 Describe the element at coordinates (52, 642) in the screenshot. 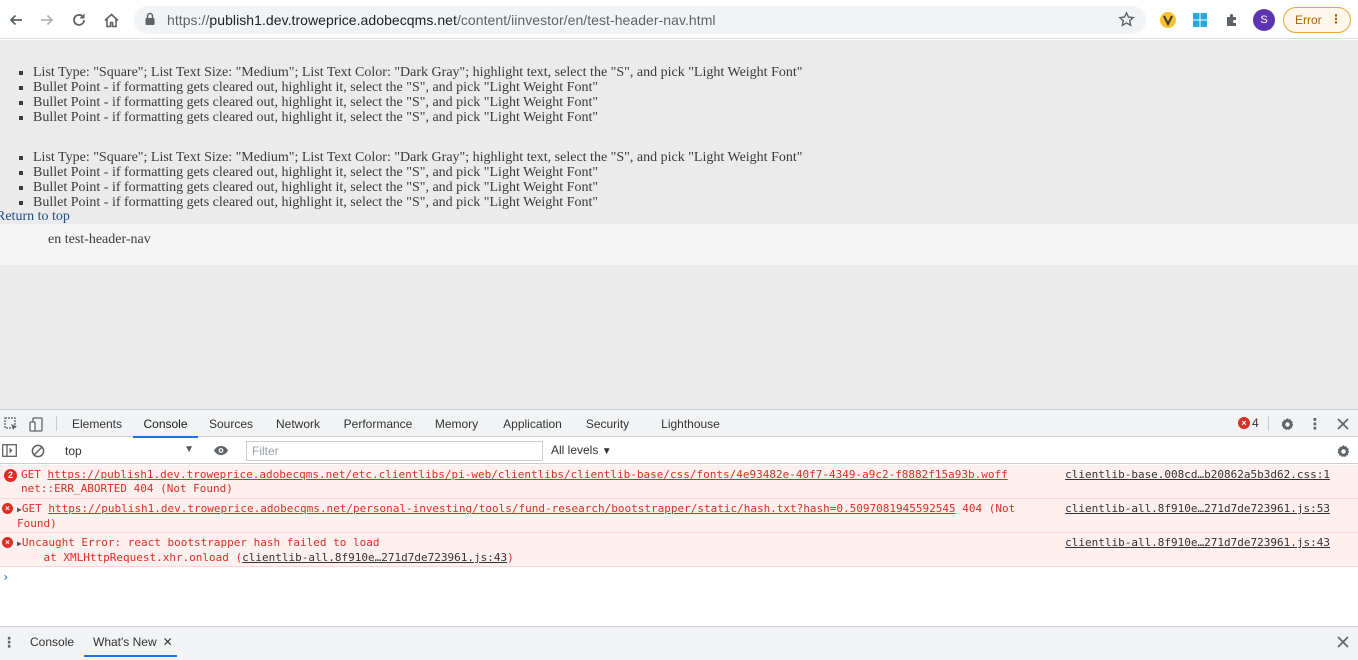

I see `drawer-tab-console: Console` at that location.